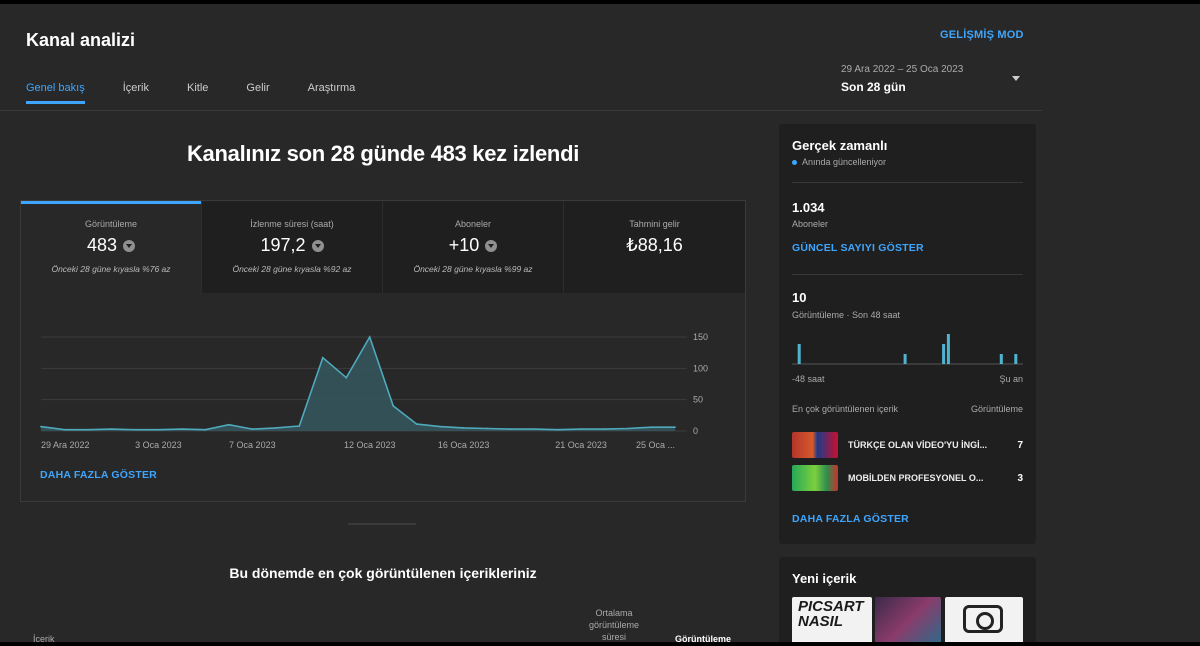  Describe the element at coordinates (799, 297) in the screenshot. I see `realtime-views-count: 10` at that location.